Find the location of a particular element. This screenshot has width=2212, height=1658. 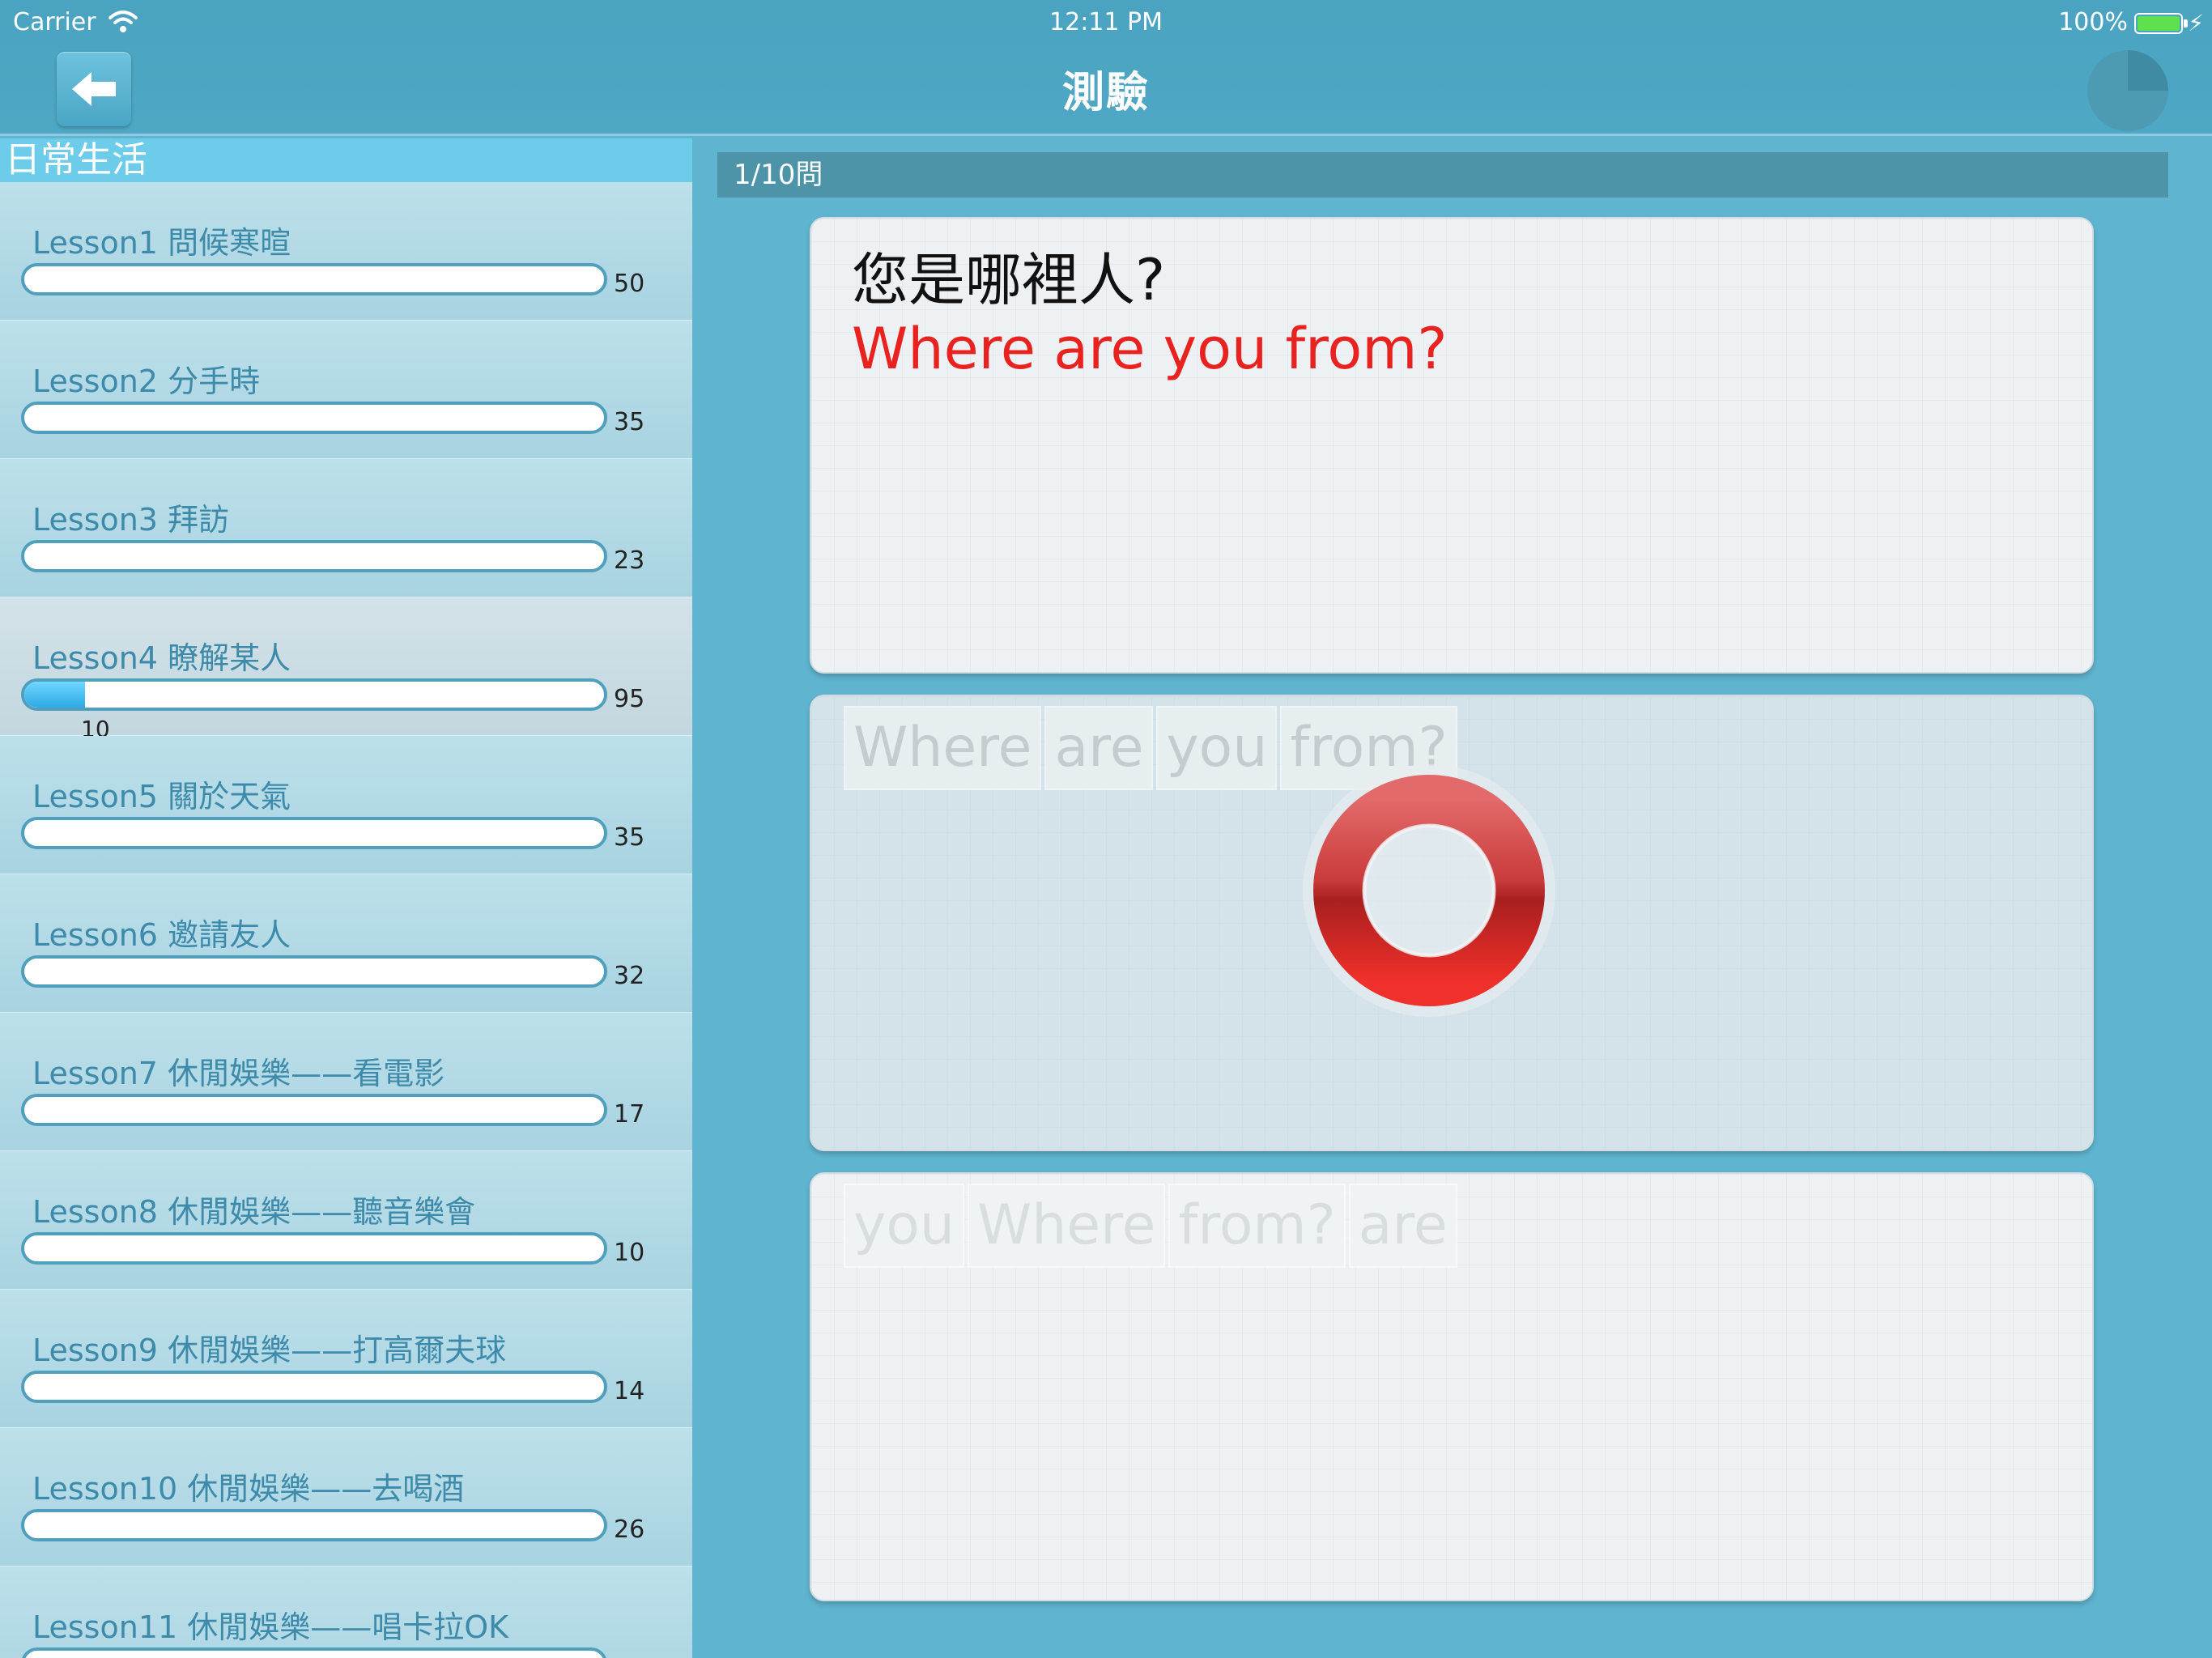

lesson-item: Lesson8 休閒娛樂——聽音樂會 10 is located at coordinates (346, 1220).